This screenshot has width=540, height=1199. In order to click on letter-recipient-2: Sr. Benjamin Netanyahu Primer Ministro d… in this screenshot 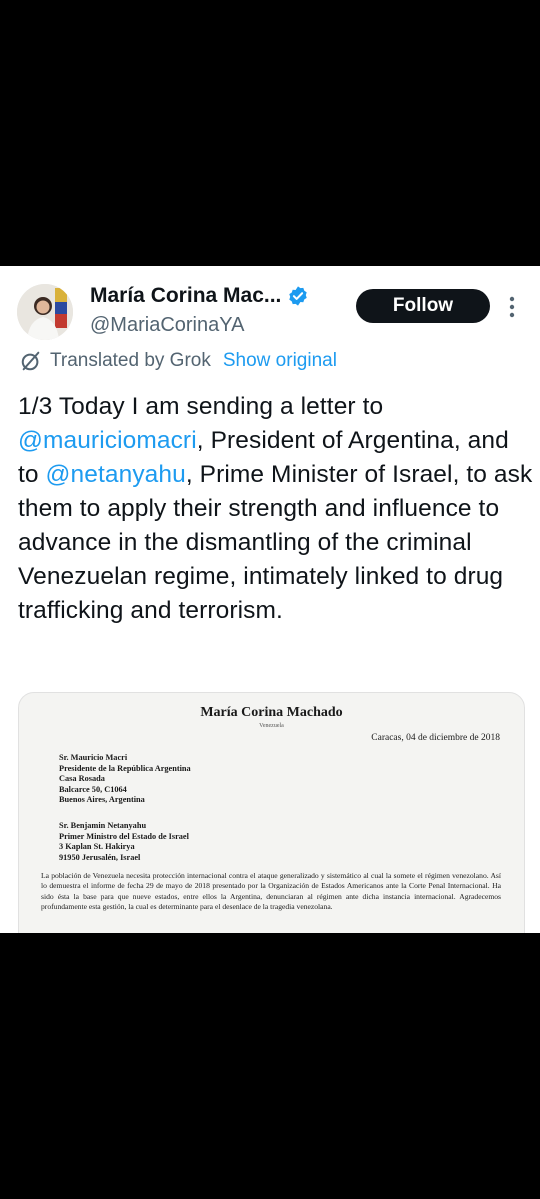, I will do `click(124, 842)`.